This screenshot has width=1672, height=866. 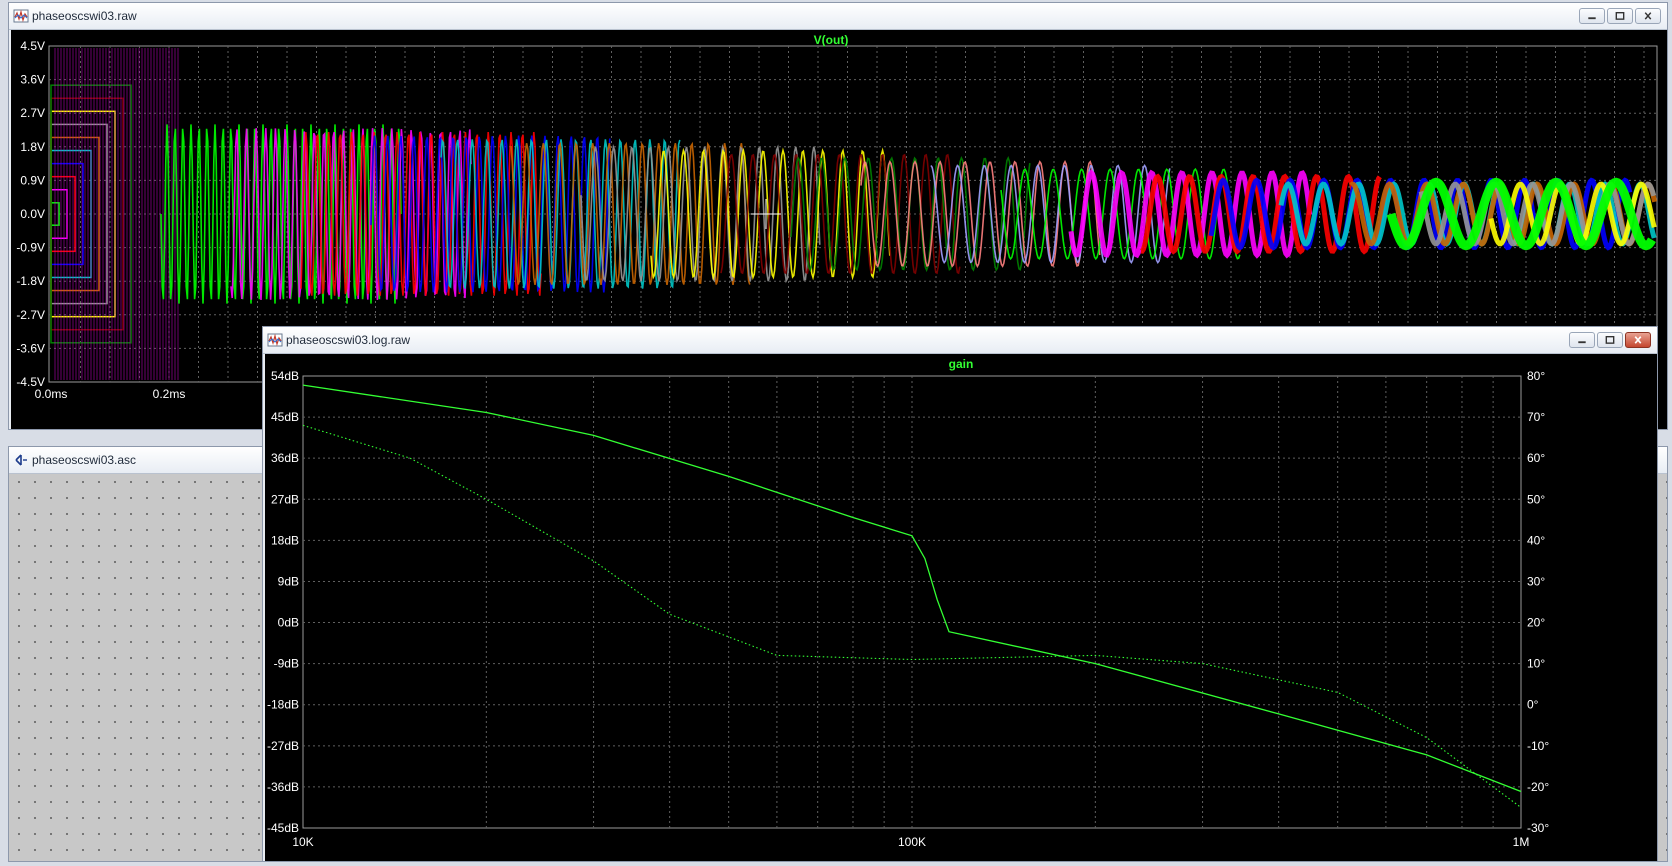 I want to click on bode-window-title: phaseoscswi03.log.raw, so click(x=348, y=340).